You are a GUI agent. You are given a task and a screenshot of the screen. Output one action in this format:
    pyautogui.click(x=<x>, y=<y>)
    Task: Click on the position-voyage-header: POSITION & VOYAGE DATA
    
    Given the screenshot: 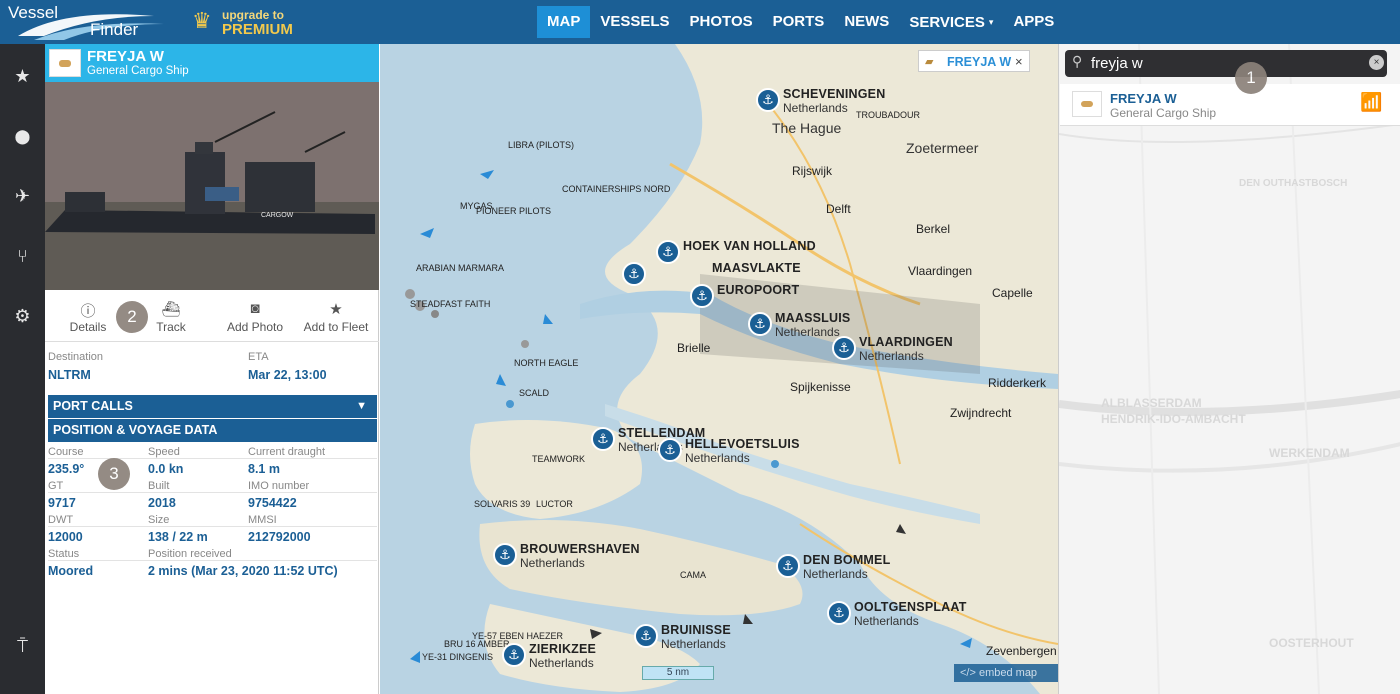 What is the action you would take?
    pyautogui.click(x=212, y=430)
    